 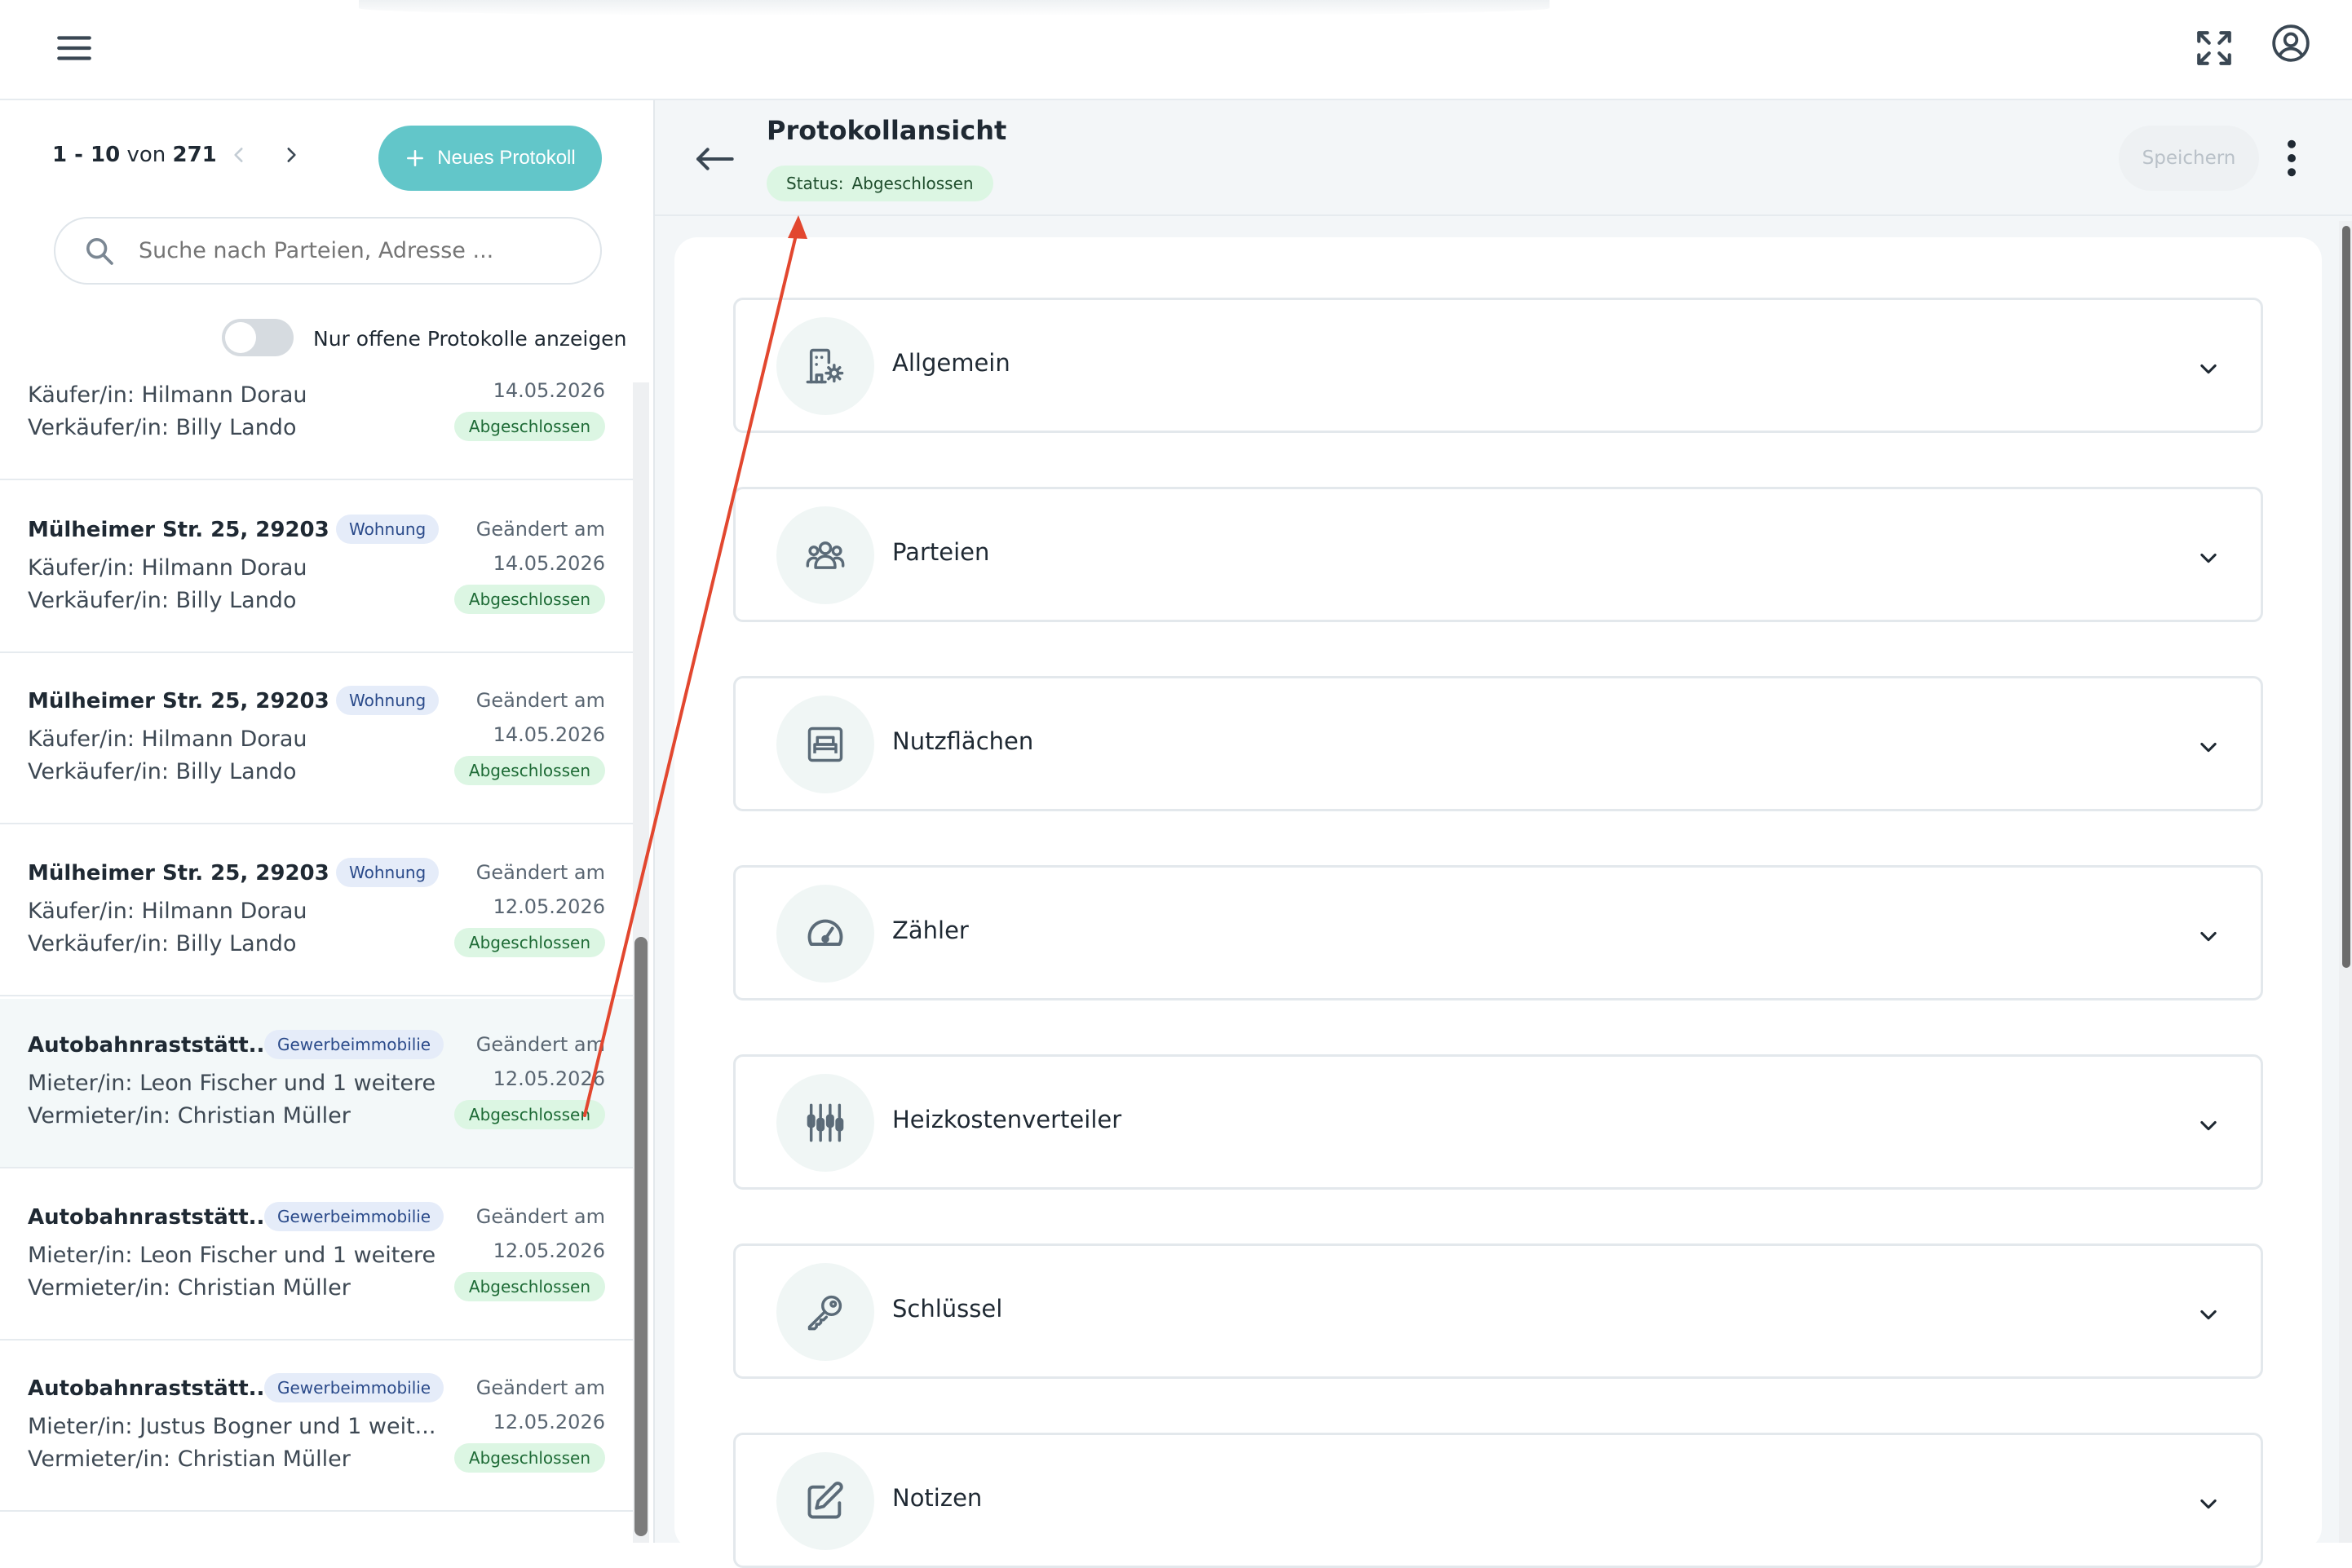 I want to click on account-icon, so click(x=2290, y=43).